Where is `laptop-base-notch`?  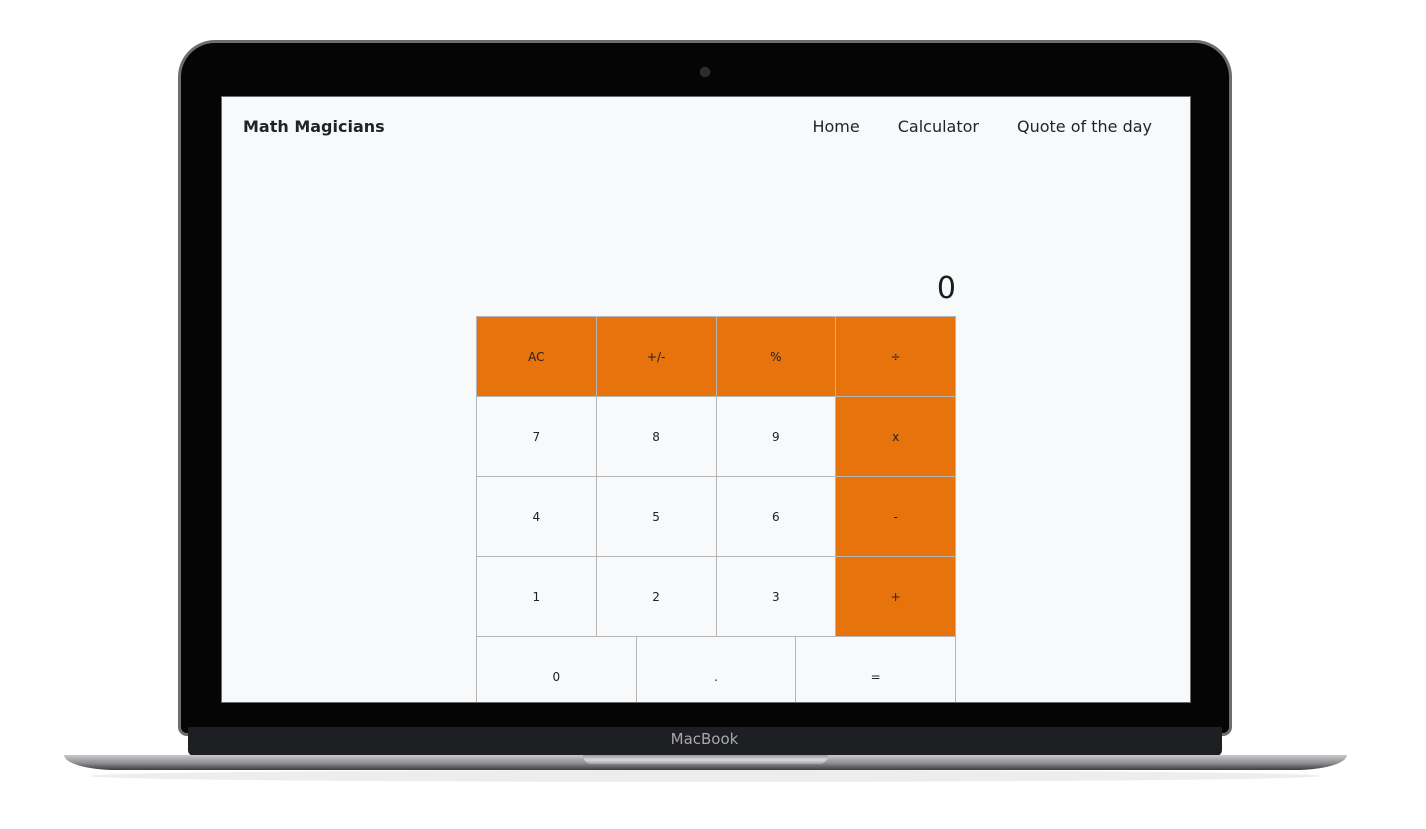
laptop-base-notch is located at coordinates (705, 759).